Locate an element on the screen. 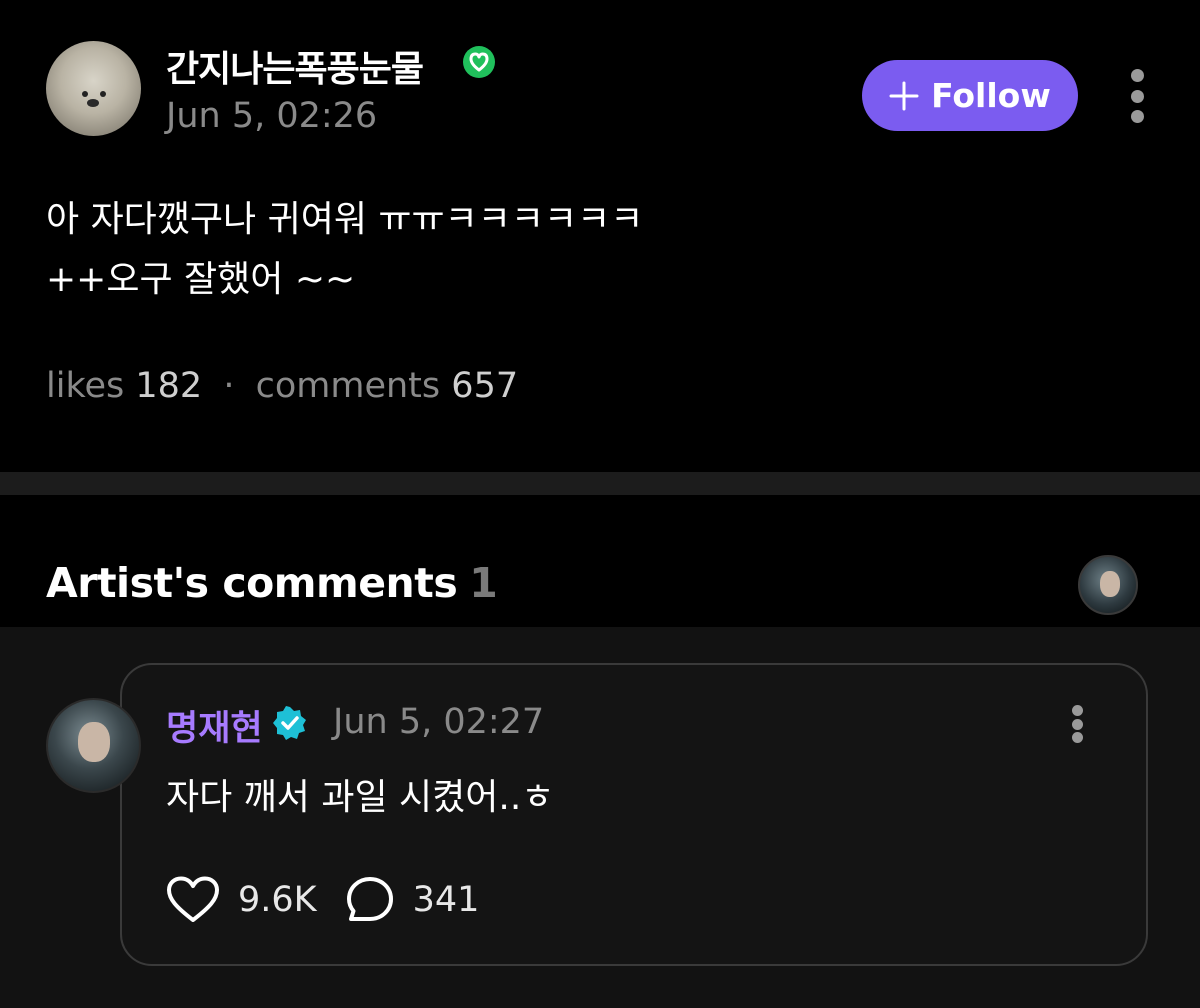 The image size is (1200, 1008). artist-comments-title: Artist's comments 1 is located at coordinates (272, 583).